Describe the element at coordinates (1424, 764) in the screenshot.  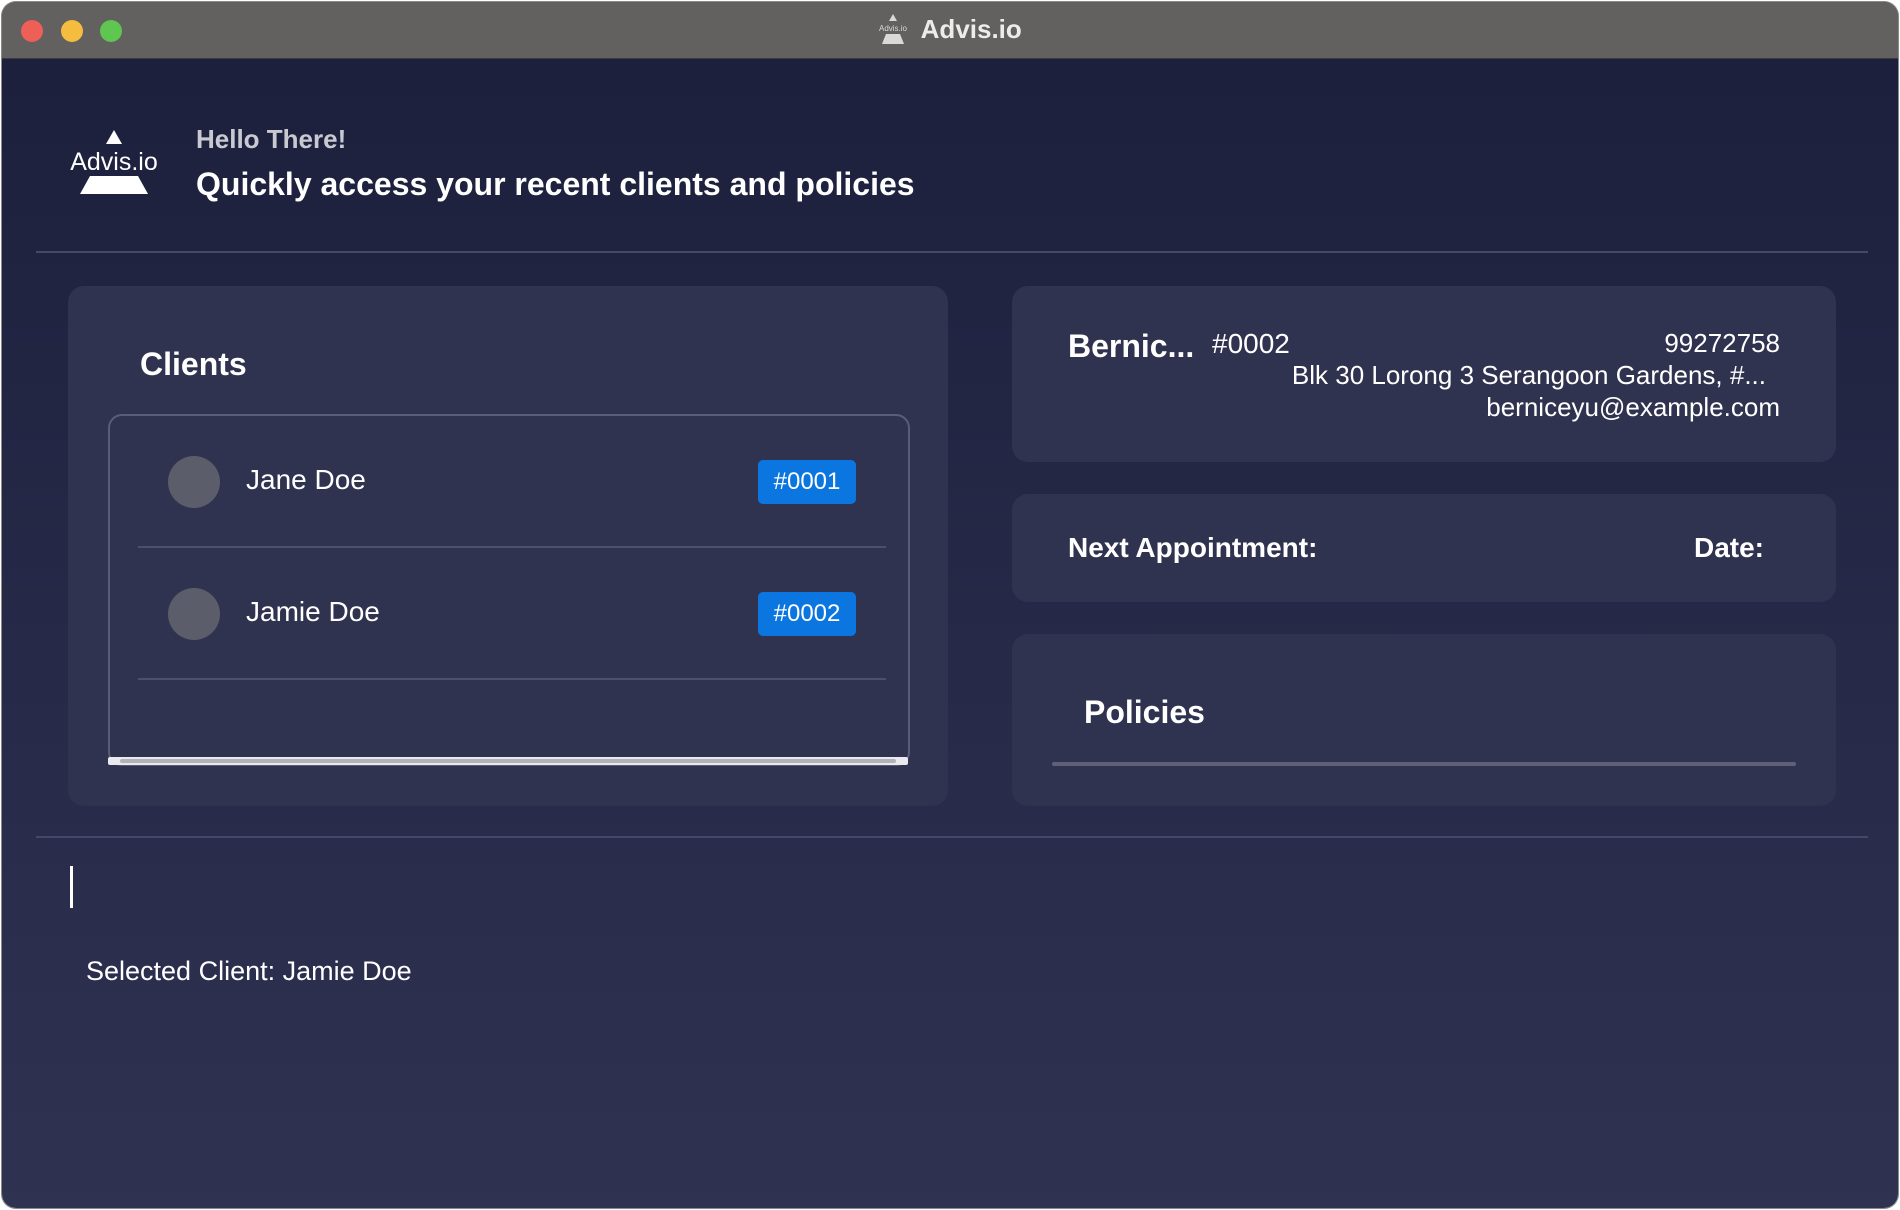
I see `policies-list` at that location.